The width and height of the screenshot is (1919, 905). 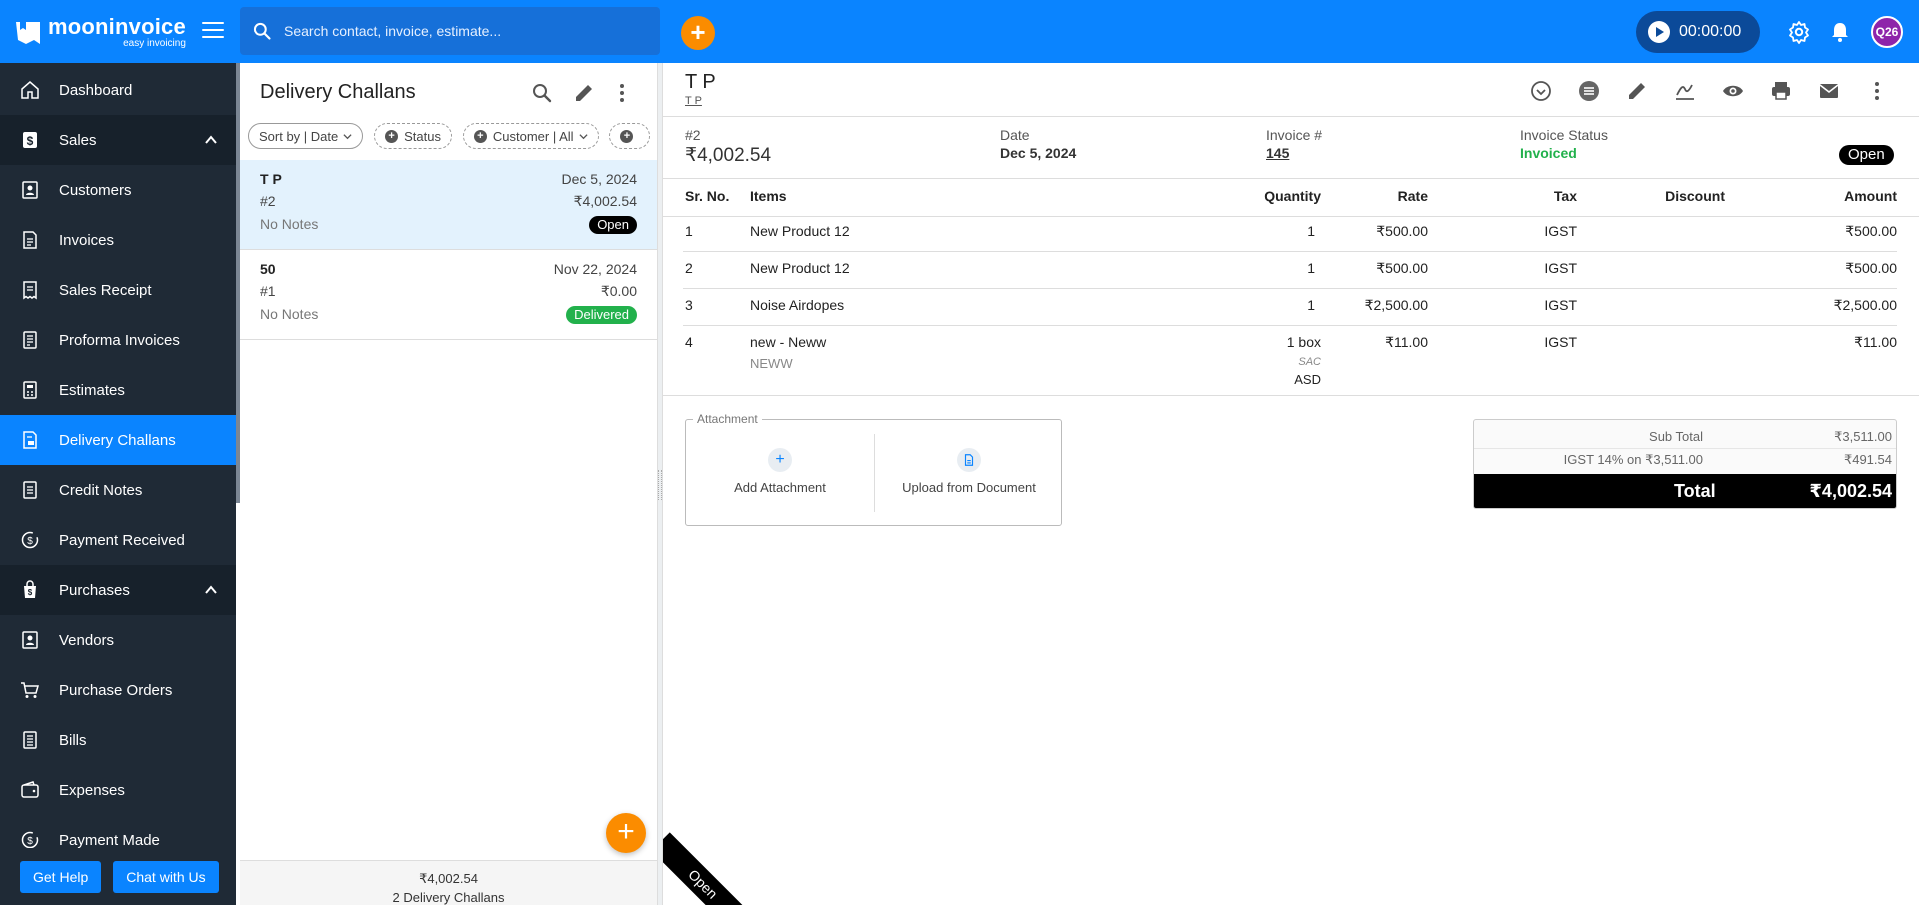 I want to click on row-item: New Product 12, so click(x=800, y=231).